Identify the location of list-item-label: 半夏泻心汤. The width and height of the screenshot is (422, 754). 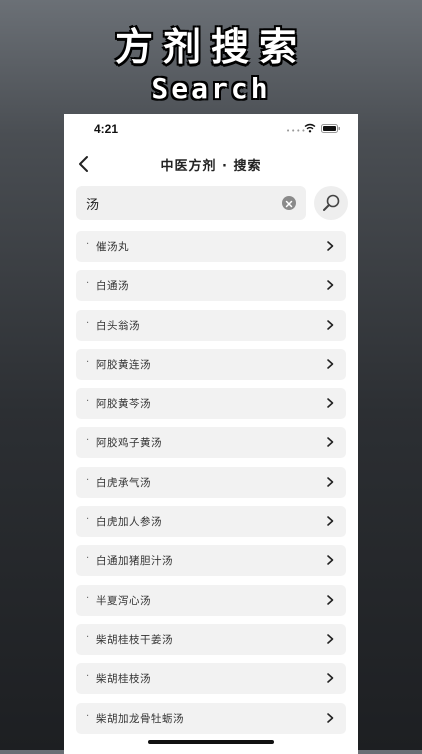
(123, 600).